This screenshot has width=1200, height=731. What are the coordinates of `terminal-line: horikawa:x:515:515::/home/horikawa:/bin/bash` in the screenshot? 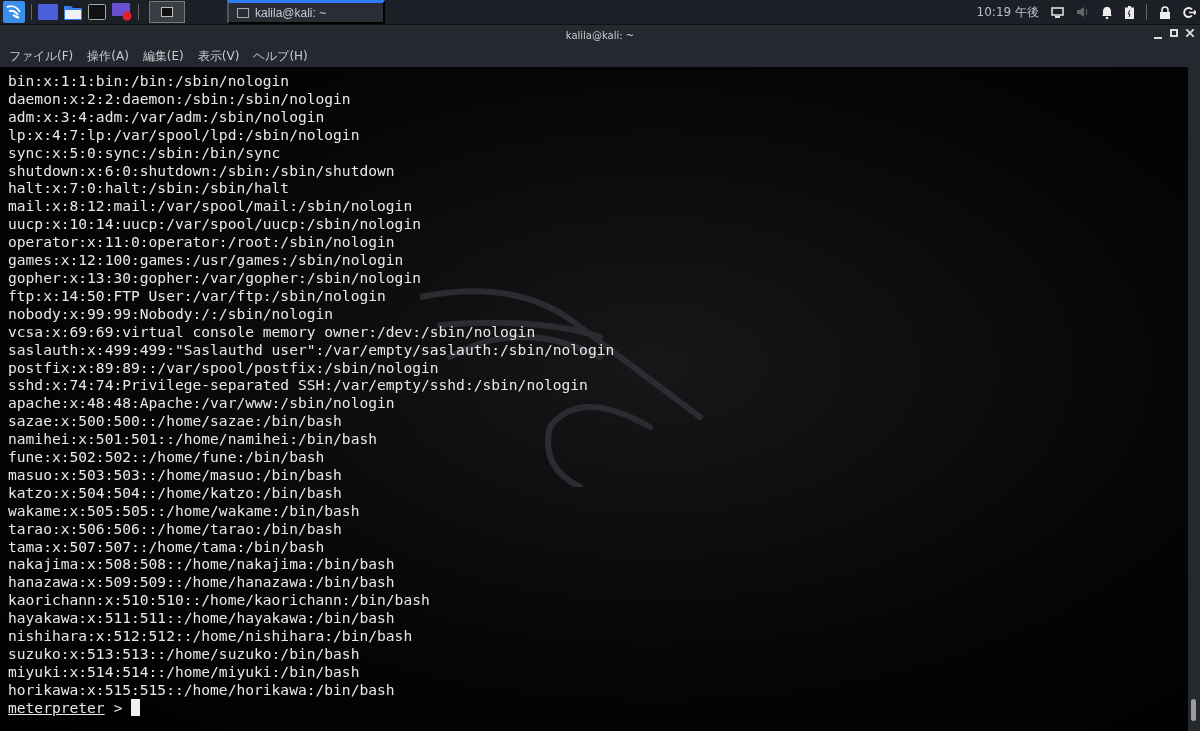 It's located at (202, 689).